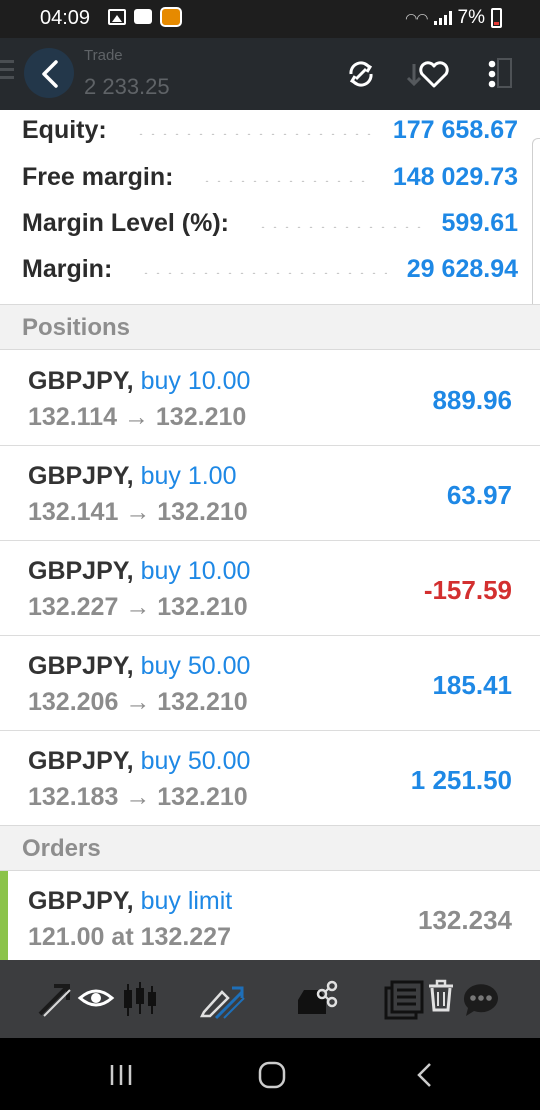 Image resolution: width=540 pixels, height=1110 pixels. I want to click on more-vert-icon, so click(494, 74).